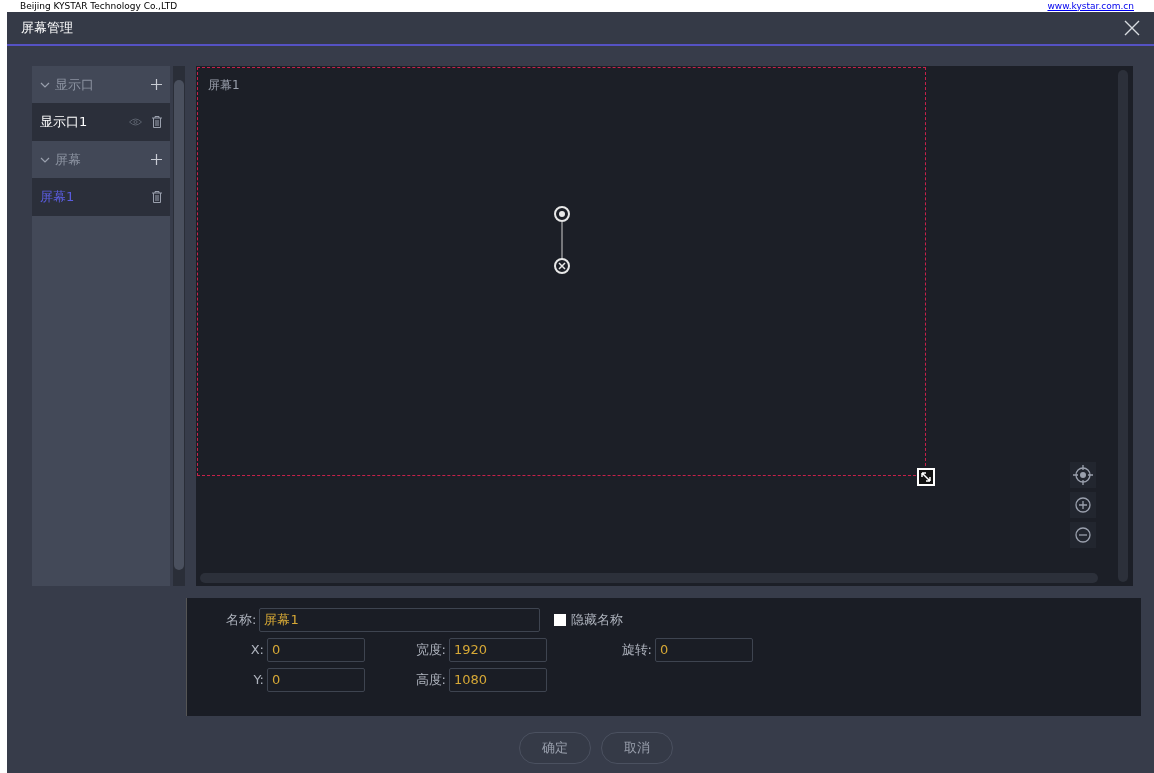  What do you see at coordinates (241, 620) in the screenshot?
I see `field-label: 名称:` at bounding box center [241, 620].